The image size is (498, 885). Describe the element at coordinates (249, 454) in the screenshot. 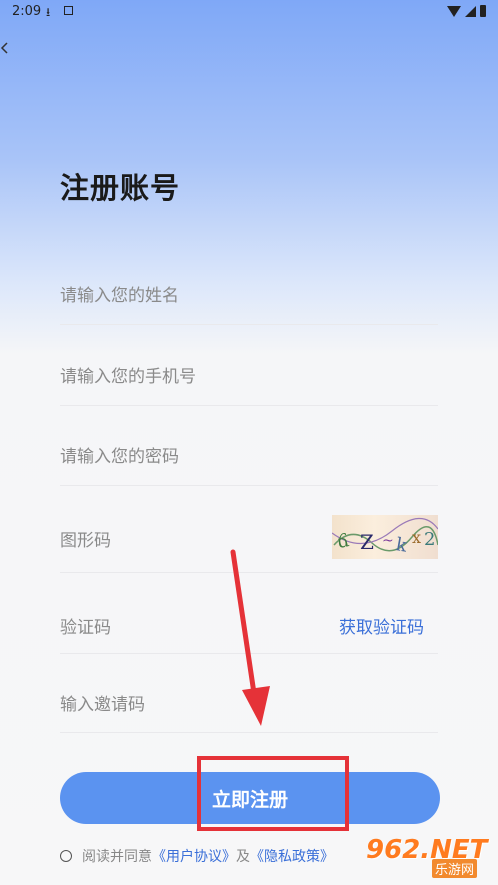

I see `password-field: 请输入您的密码` at that location.